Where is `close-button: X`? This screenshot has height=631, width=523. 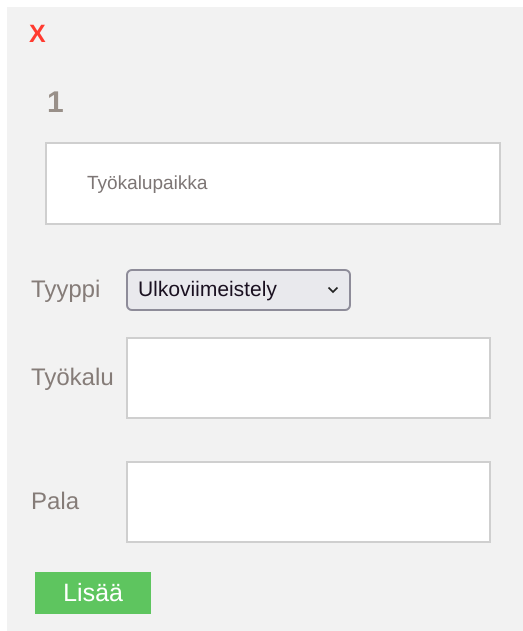 close-button: X is located at coordinates (37, 34).